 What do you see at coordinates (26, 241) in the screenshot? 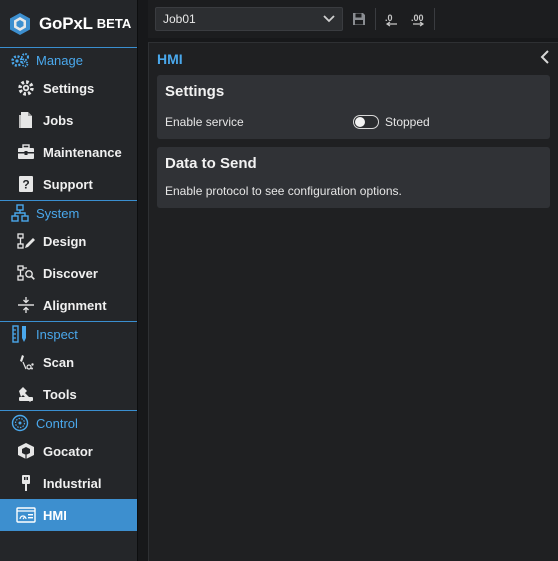
I see `design-pencil-icon` at bounding box center [26, 241].